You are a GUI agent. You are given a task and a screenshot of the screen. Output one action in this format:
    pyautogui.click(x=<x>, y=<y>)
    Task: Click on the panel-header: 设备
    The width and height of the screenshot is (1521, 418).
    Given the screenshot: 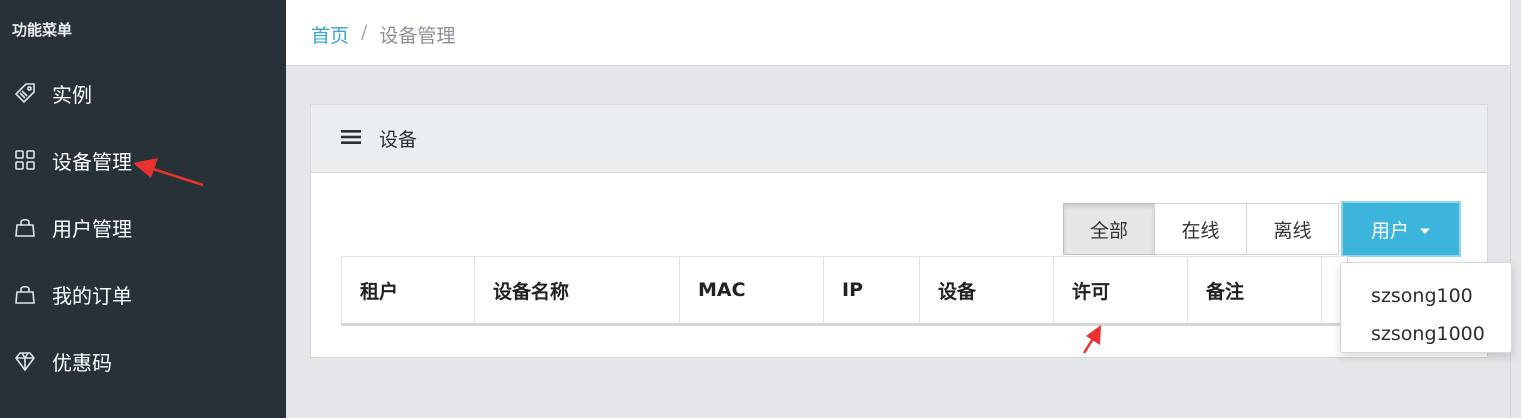 What is the action you would take?
    pyautogui.click(x=899, y=139)
    